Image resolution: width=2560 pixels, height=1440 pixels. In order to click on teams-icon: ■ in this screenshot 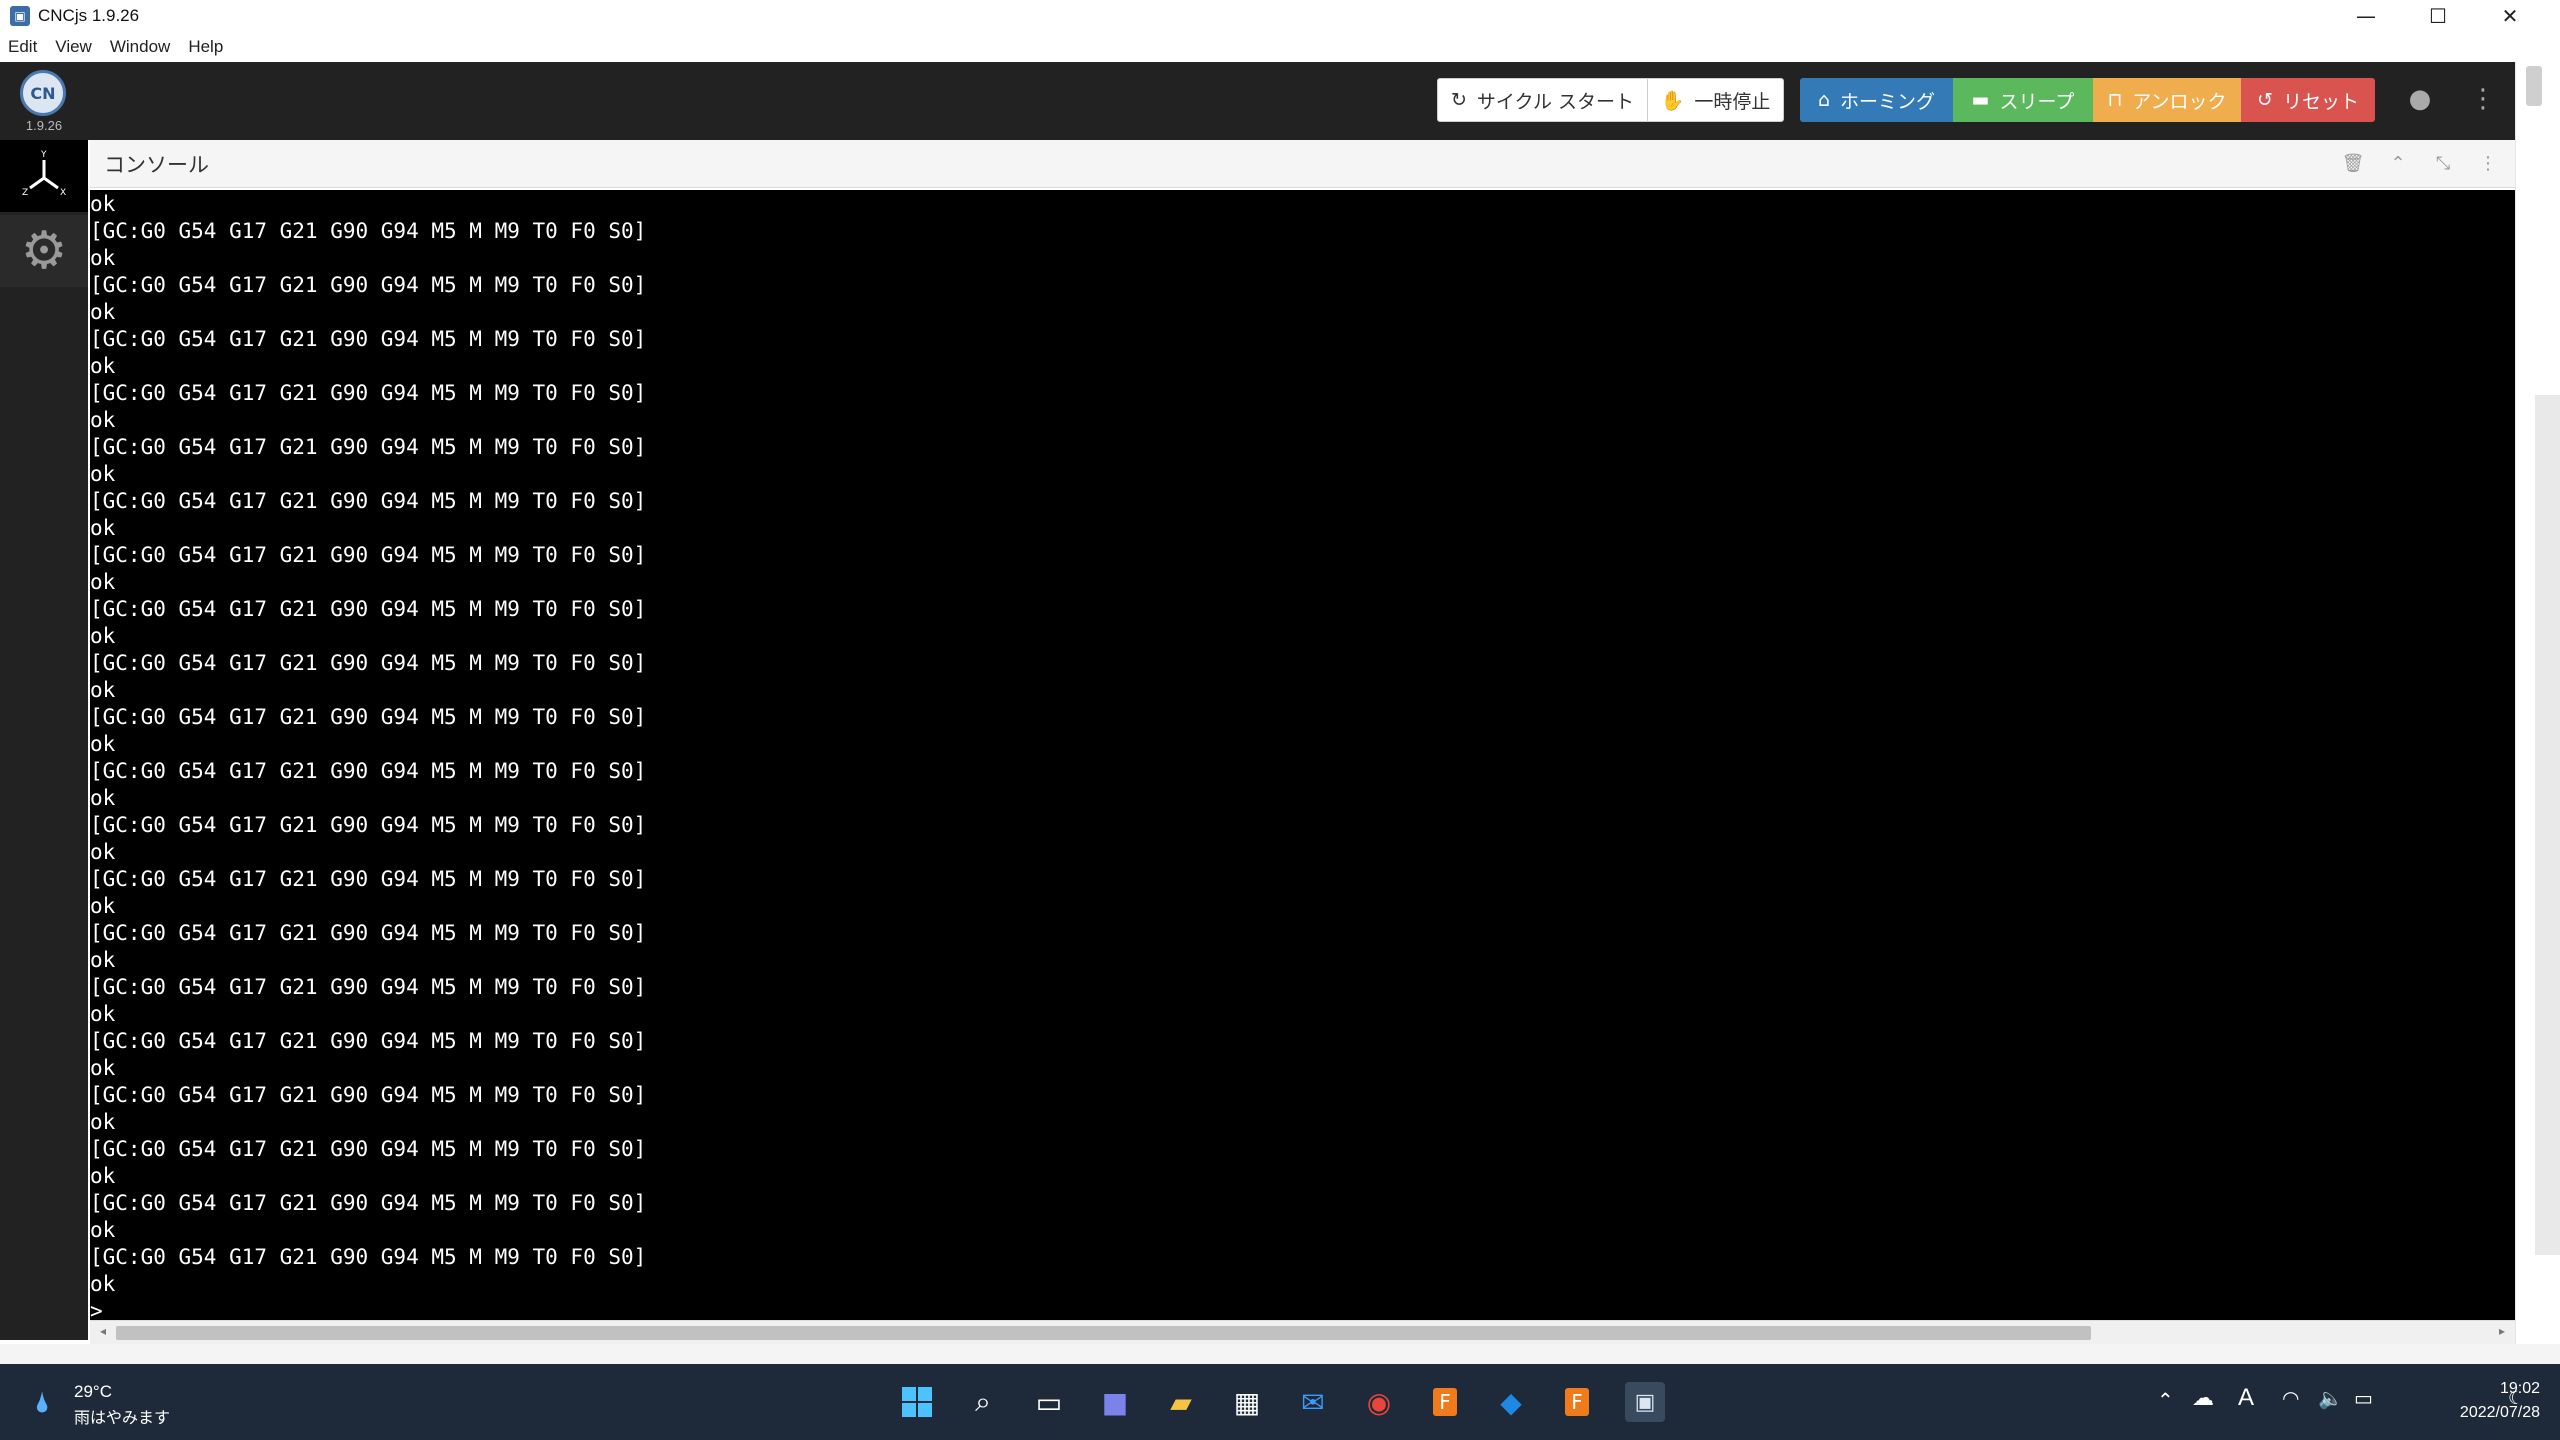, I will do `click(1115, 1402)`.